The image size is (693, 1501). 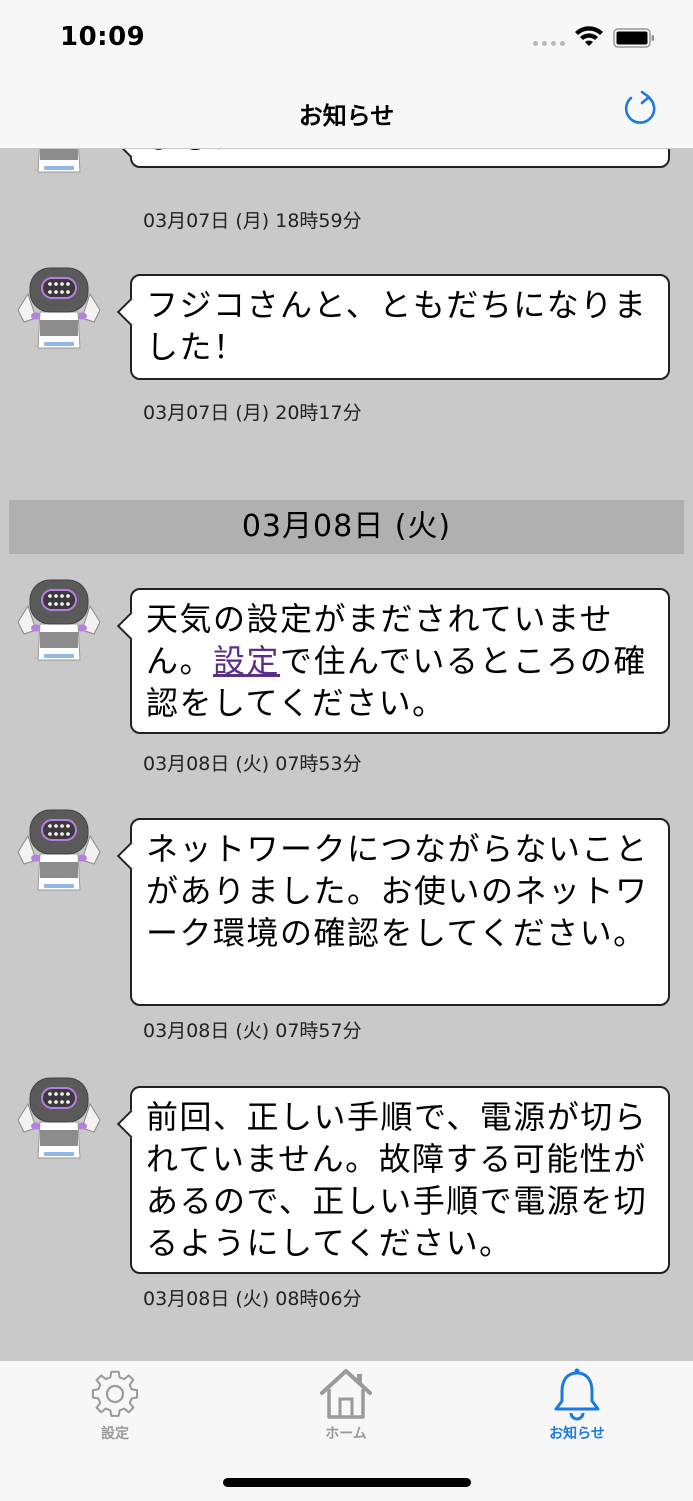 What do you see at coordinates (246, 661) in the screenshot?
I see `settings-link: 設定` at bounding box center [246, 661].